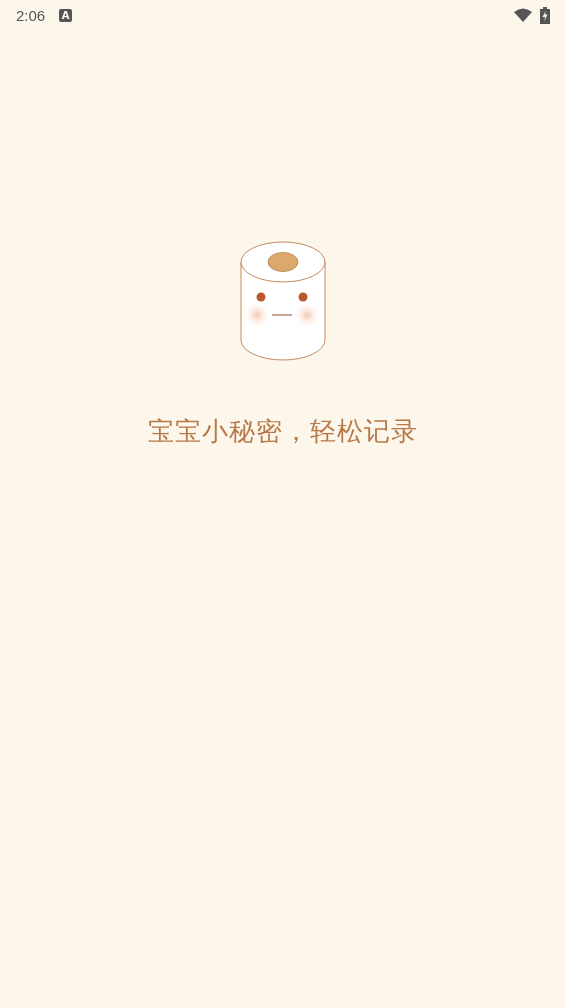  I want to click on notification-icon: A, so click(66, 15).